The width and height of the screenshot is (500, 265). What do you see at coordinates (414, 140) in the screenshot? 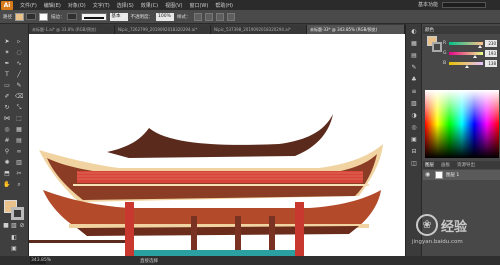
I see `graphic-styles-icon: ▣` at bounding box center [414, 140].